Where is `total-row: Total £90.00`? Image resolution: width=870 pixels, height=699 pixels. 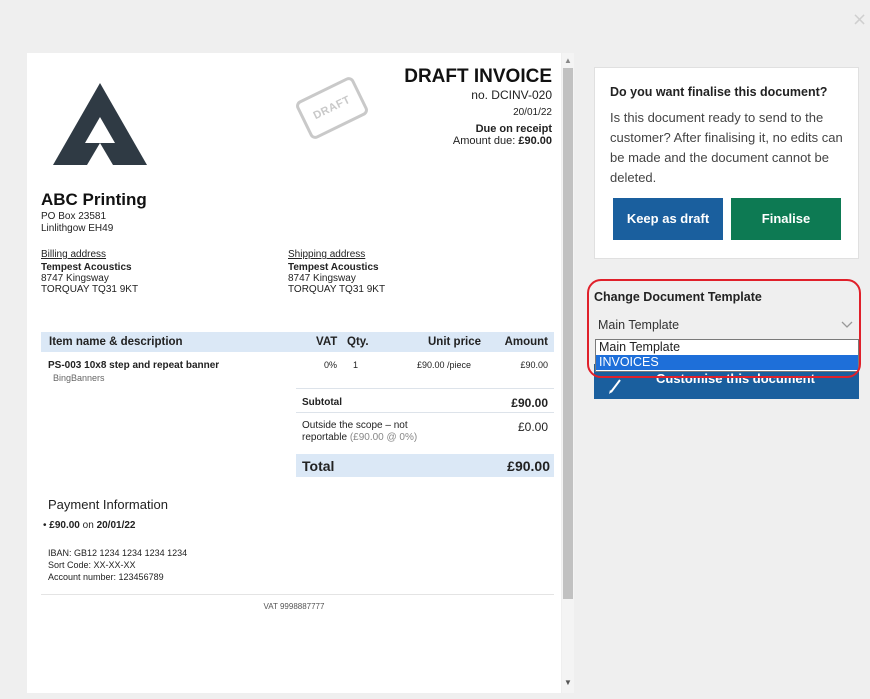
total-row: Total £90.00 is located at coordinates (425, 465).